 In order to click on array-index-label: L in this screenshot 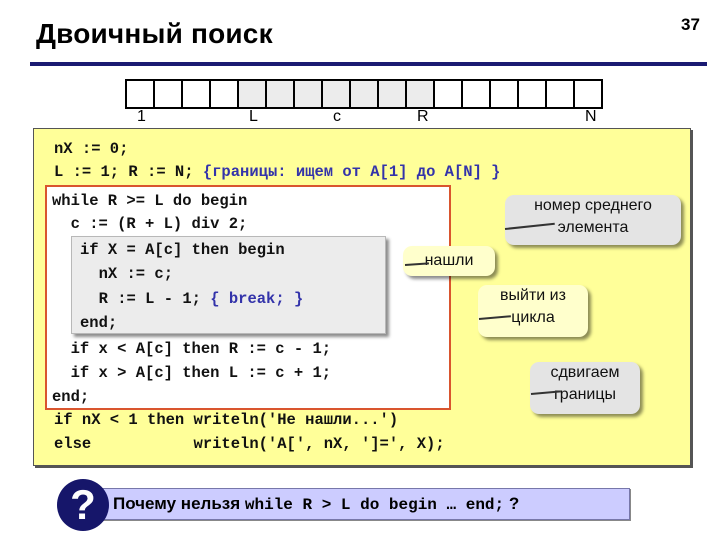, I will do `click(253, 116)`.